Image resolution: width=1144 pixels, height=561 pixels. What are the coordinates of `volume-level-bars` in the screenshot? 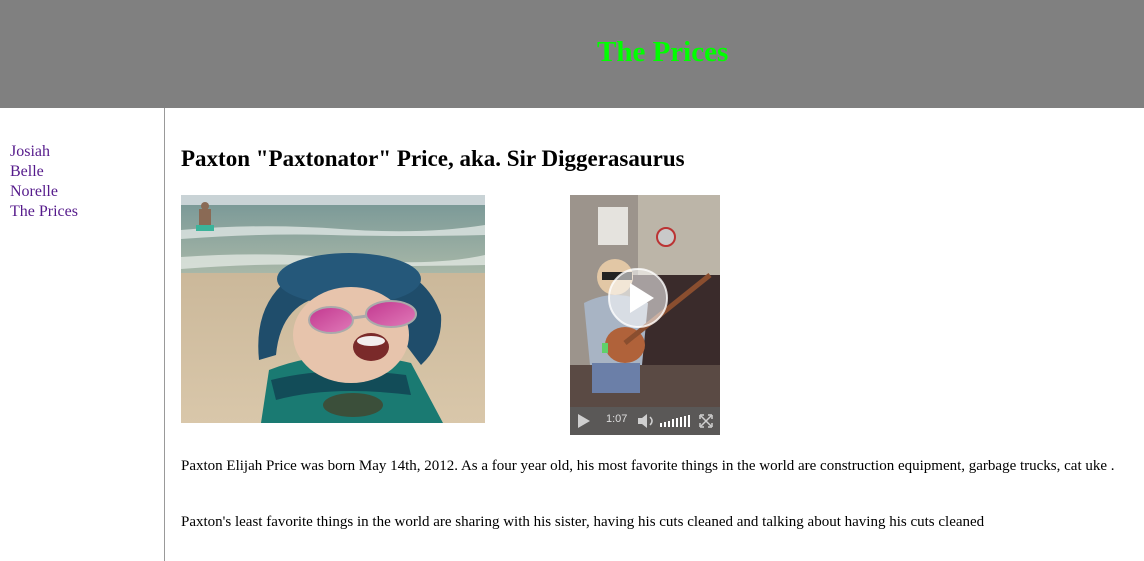 It's located at (675, 421).